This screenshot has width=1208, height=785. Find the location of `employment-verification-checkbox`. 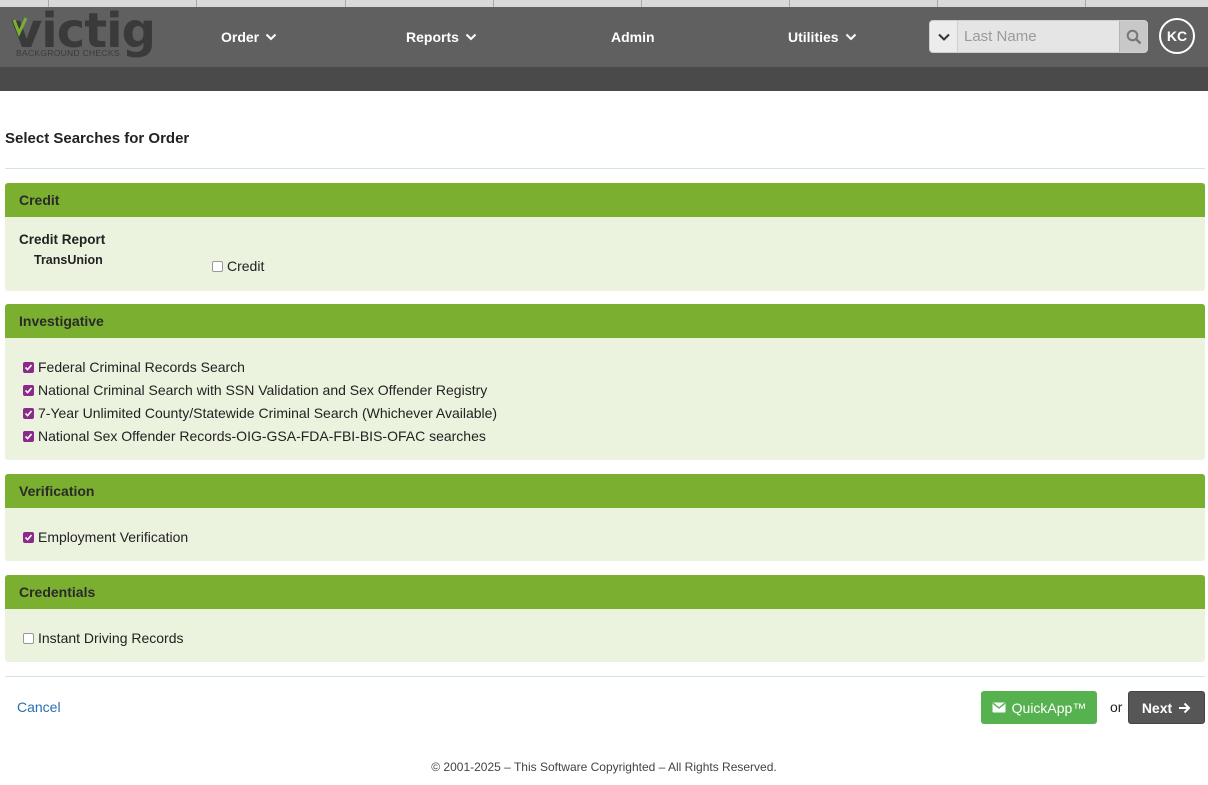

employment-verification-checkbox is located at coordinates (28, 537).